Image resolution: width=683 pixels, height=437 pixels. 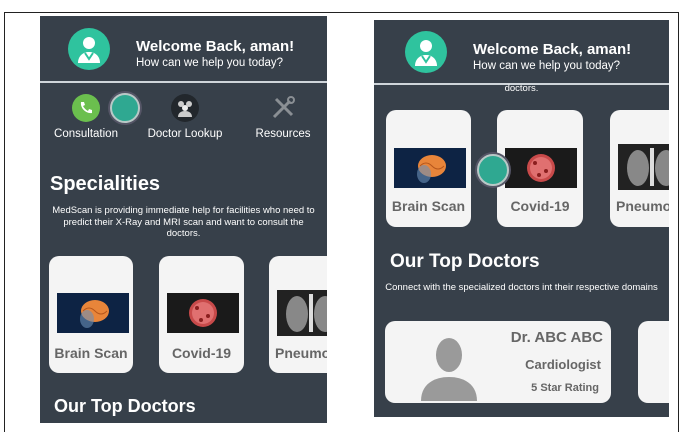 What do you see at coordinates (521, 88) in the screenshot?
I see `scrolled-description-tail: doctors.` at bounding box center [521, 88].